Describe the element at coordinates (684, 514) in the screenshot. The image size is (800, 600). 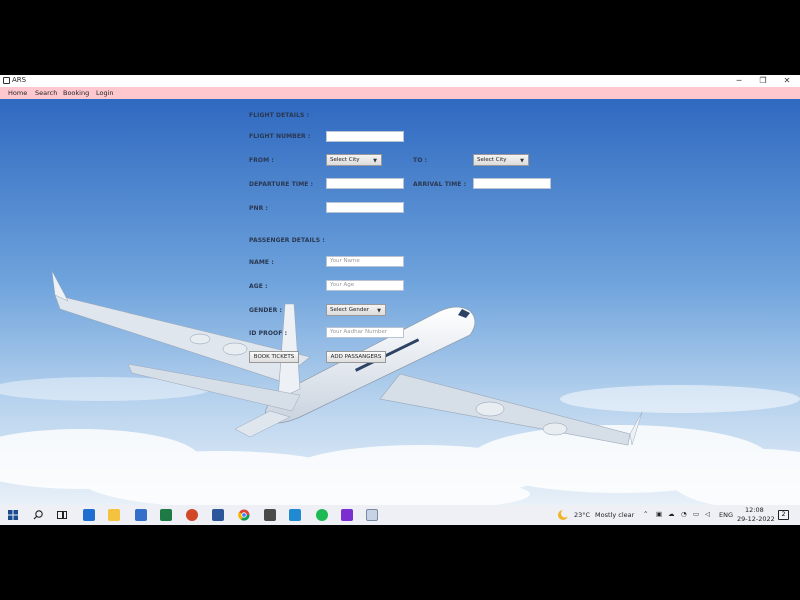
I see `wifi-icon: ◔` at that location.